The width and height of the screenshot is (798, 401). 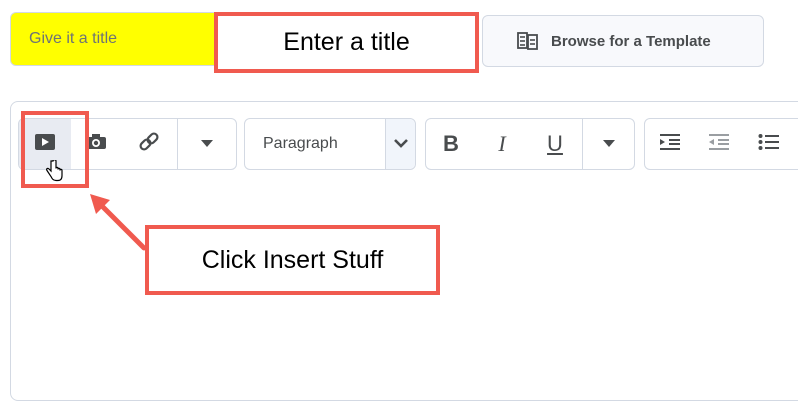 I want to click on bullet-list-button, so click(x=769, y=144).